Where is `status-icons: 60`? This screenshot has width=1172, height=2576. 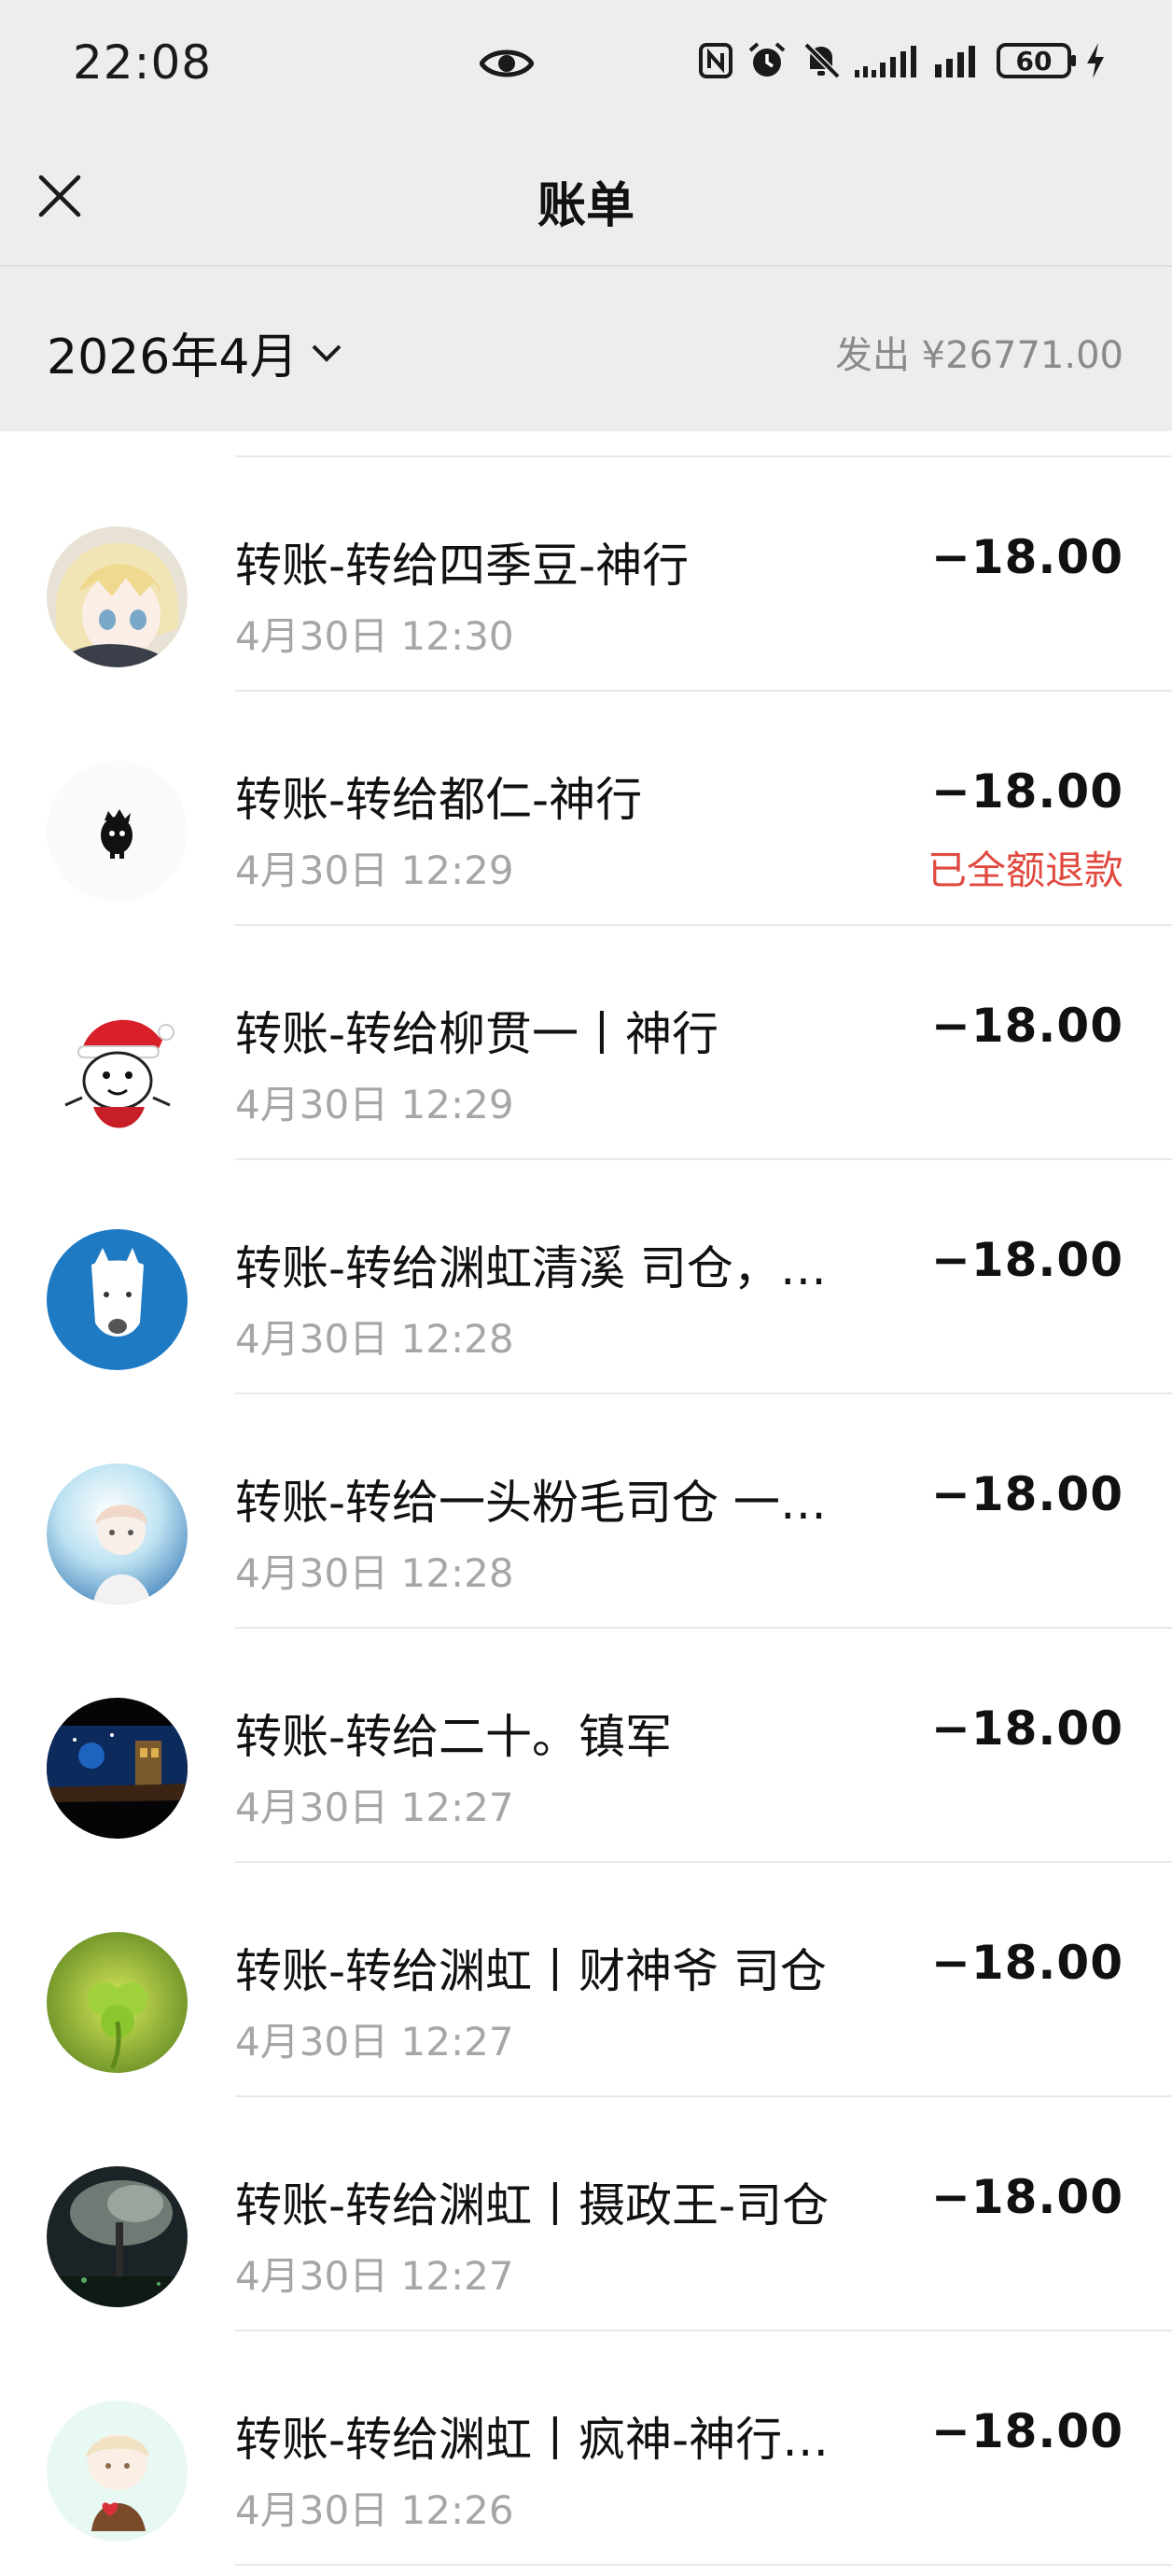
status-icons: 60 is located at coordinates (902, 60).